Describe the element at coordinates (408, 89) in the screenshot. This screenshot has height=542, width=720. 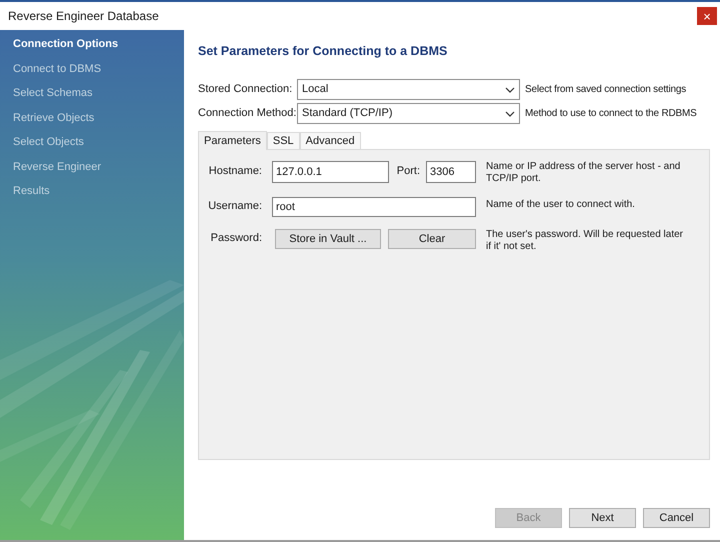
I see `dropdown: Local` at that location.